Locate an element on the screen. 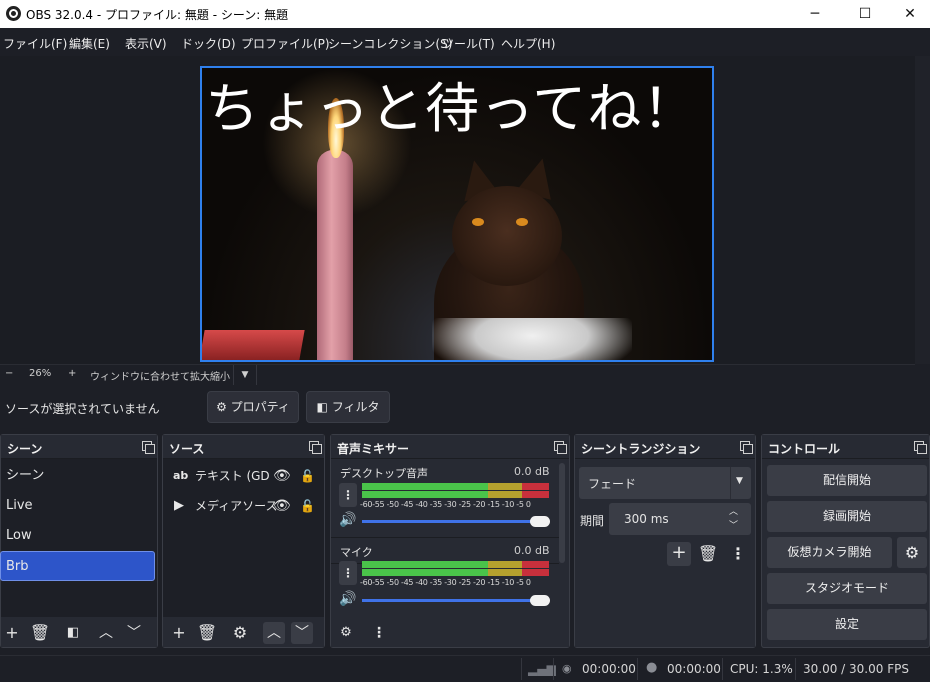 This screenshot has height=682, width=930. menu-view: 表示(V) is located at coordinates (146, 43).